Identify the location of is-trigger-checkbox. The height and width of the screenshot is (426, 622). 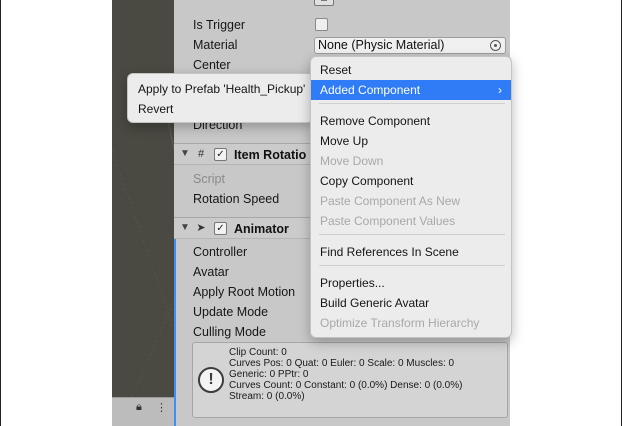
(321, 24).